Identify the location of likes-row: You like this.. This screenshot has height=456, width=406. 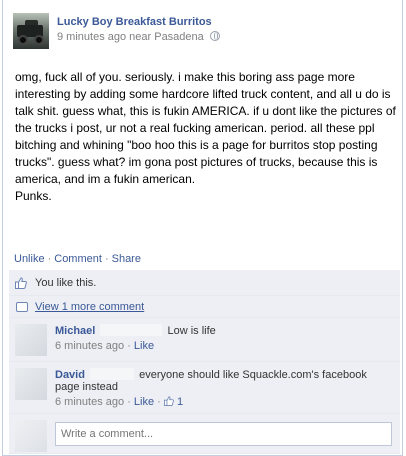
(204, 283).